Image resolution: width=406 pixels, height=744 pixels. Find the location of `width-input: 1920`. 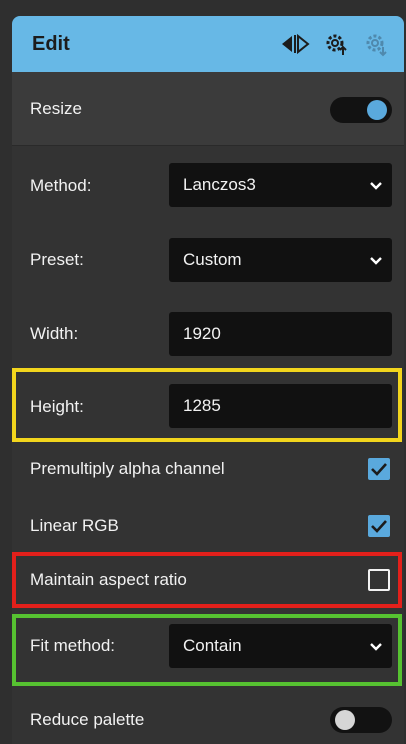

width-input: 1920 is located at coordinates (280, 334).